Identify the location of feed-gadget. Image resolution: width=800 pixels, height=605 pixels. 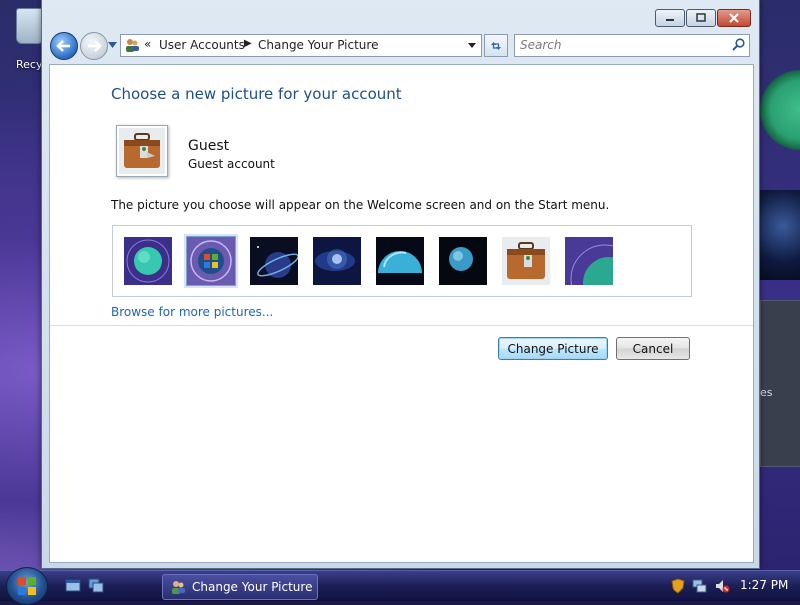
(780, 383).